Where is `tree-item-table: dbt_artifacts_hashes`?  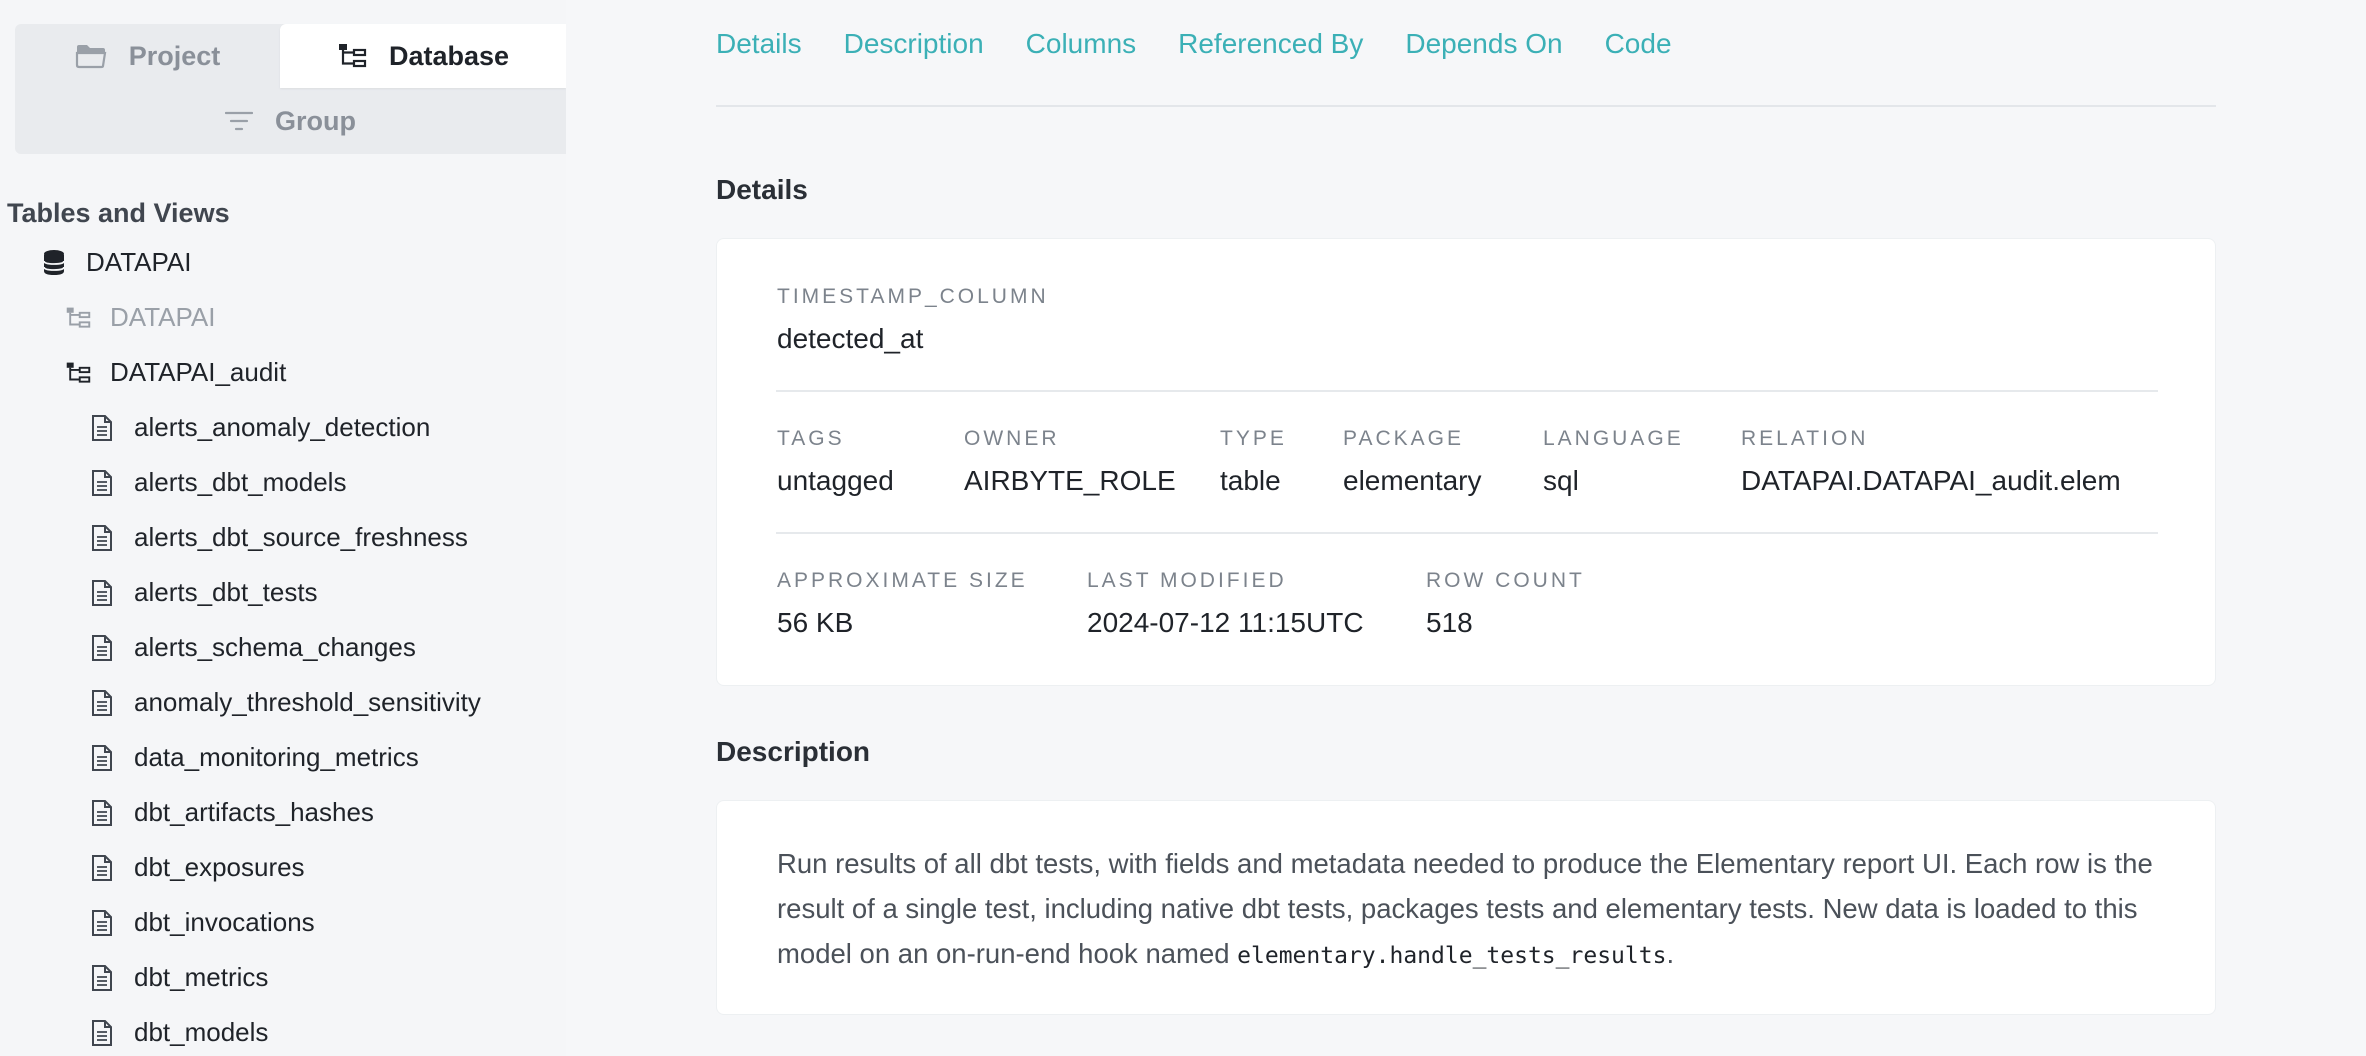 tree-item-table: dbt_artifacts_hashes is located at coordinates (283, 812).